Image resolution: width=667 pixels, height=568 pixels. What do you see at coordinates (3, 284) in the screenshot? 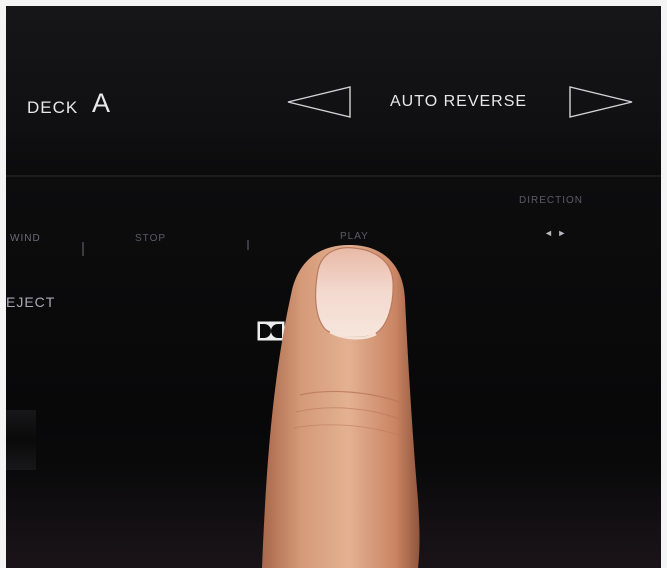
I see `photo-border-left` at bounding box center [3, 284].